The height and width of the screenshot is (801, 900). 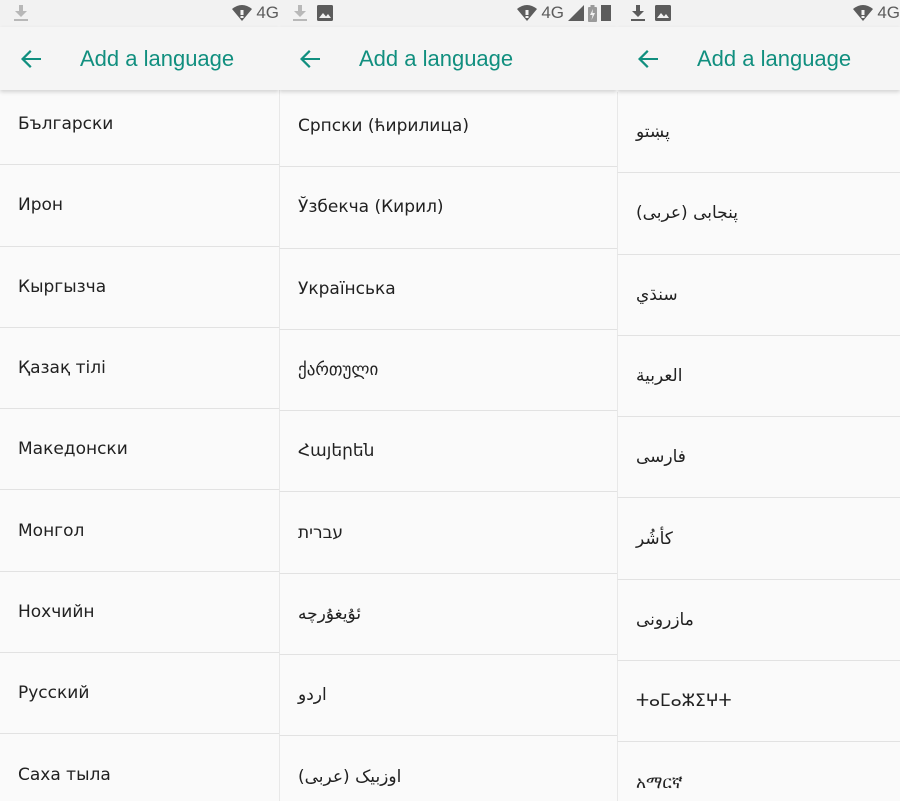 I want to click on language-item: Հայերեն, so click(x=448, y=452).